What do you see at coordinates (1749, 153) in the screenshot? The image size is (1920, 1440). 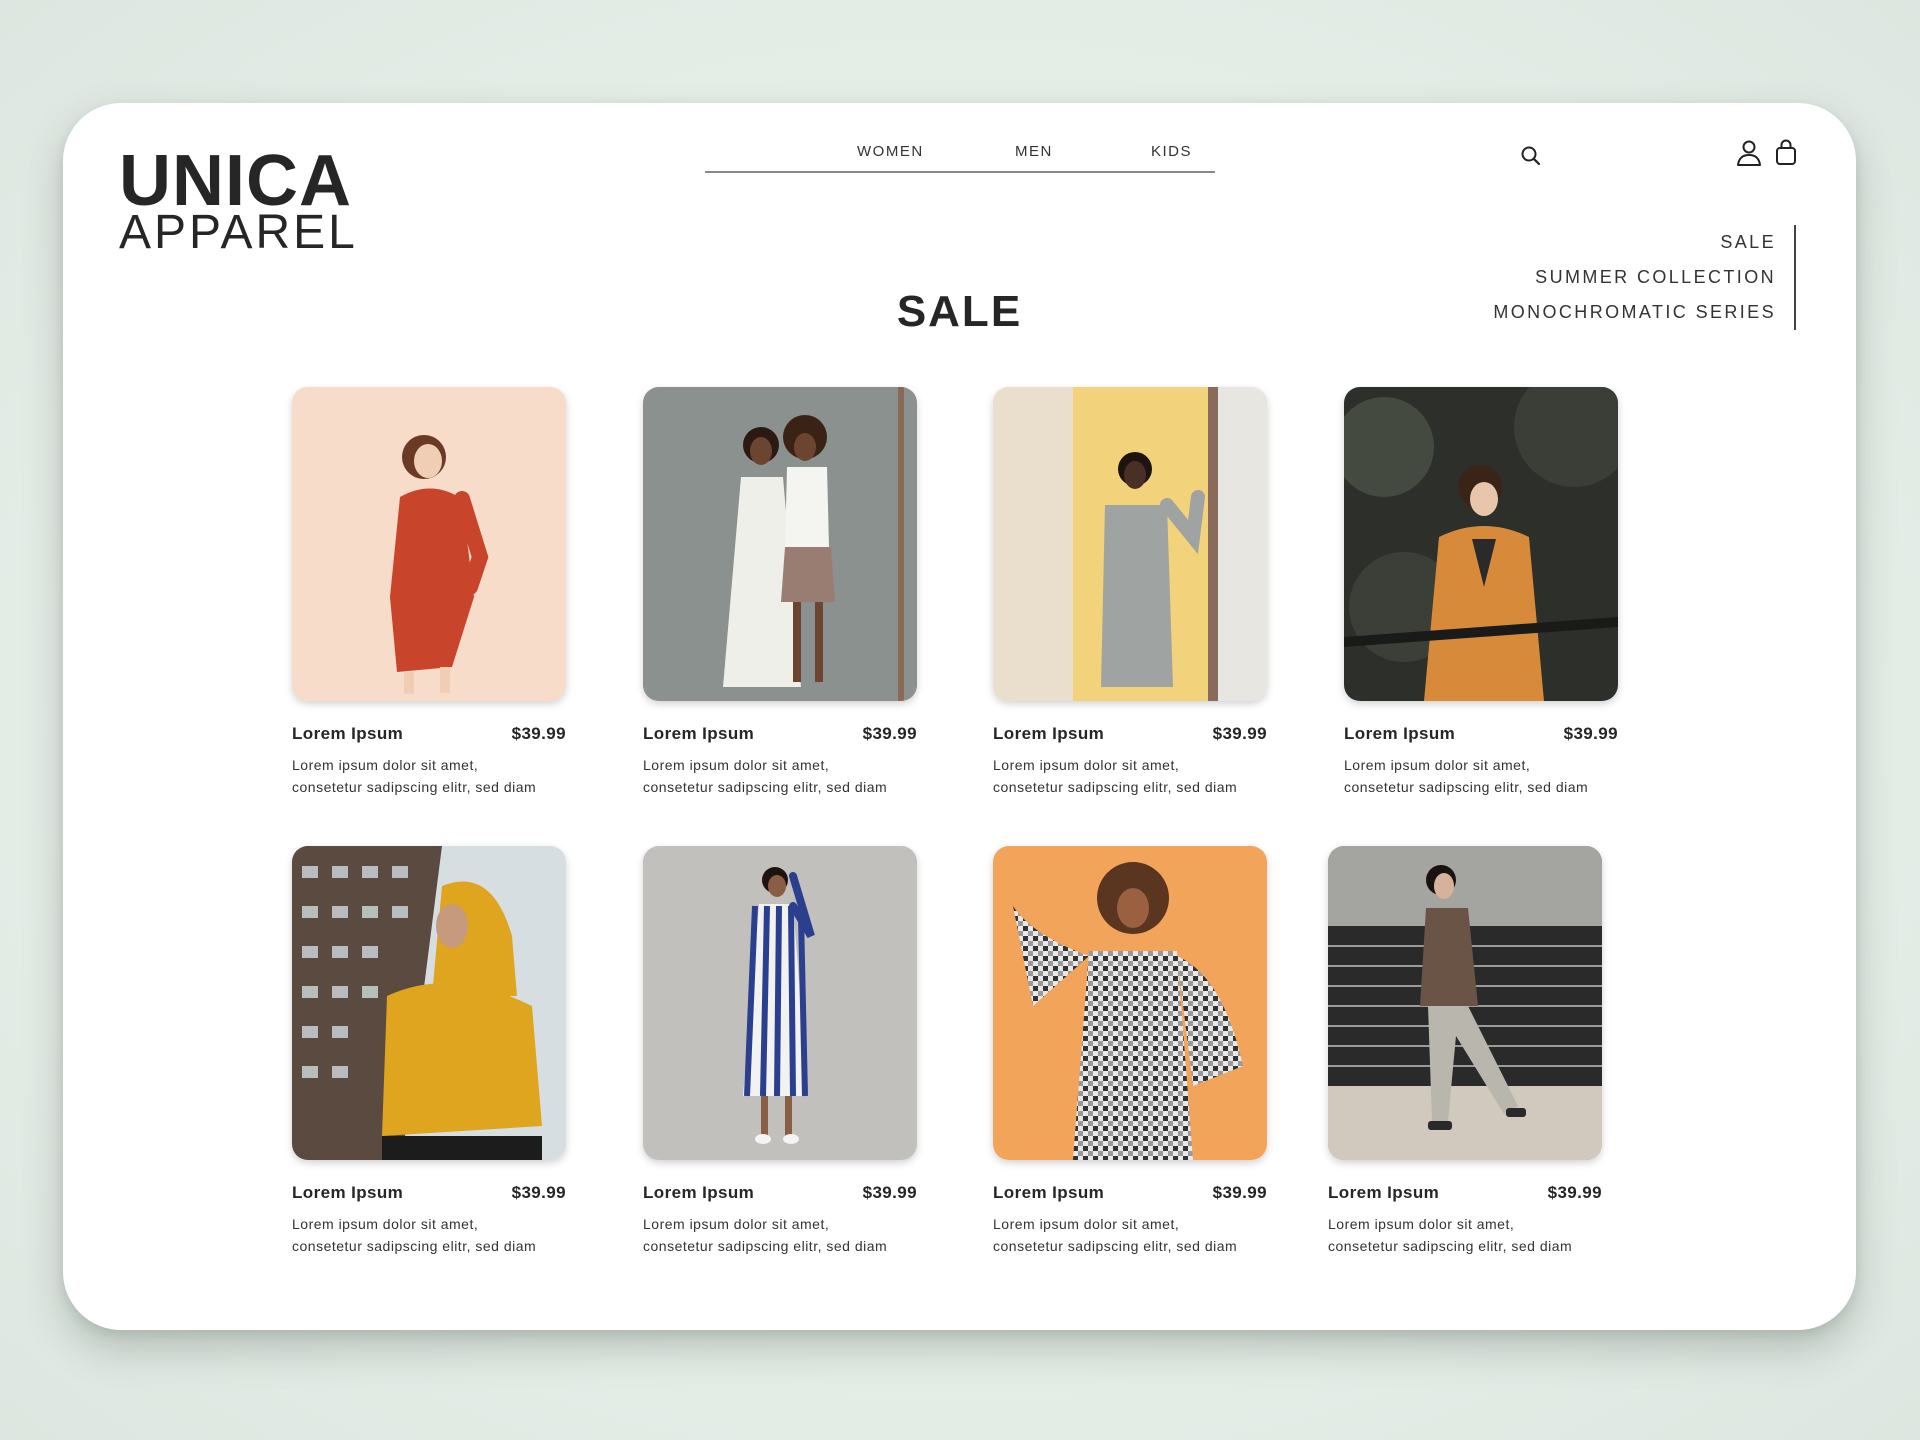 I see `user-icon` at bounding box center [1749, 153].